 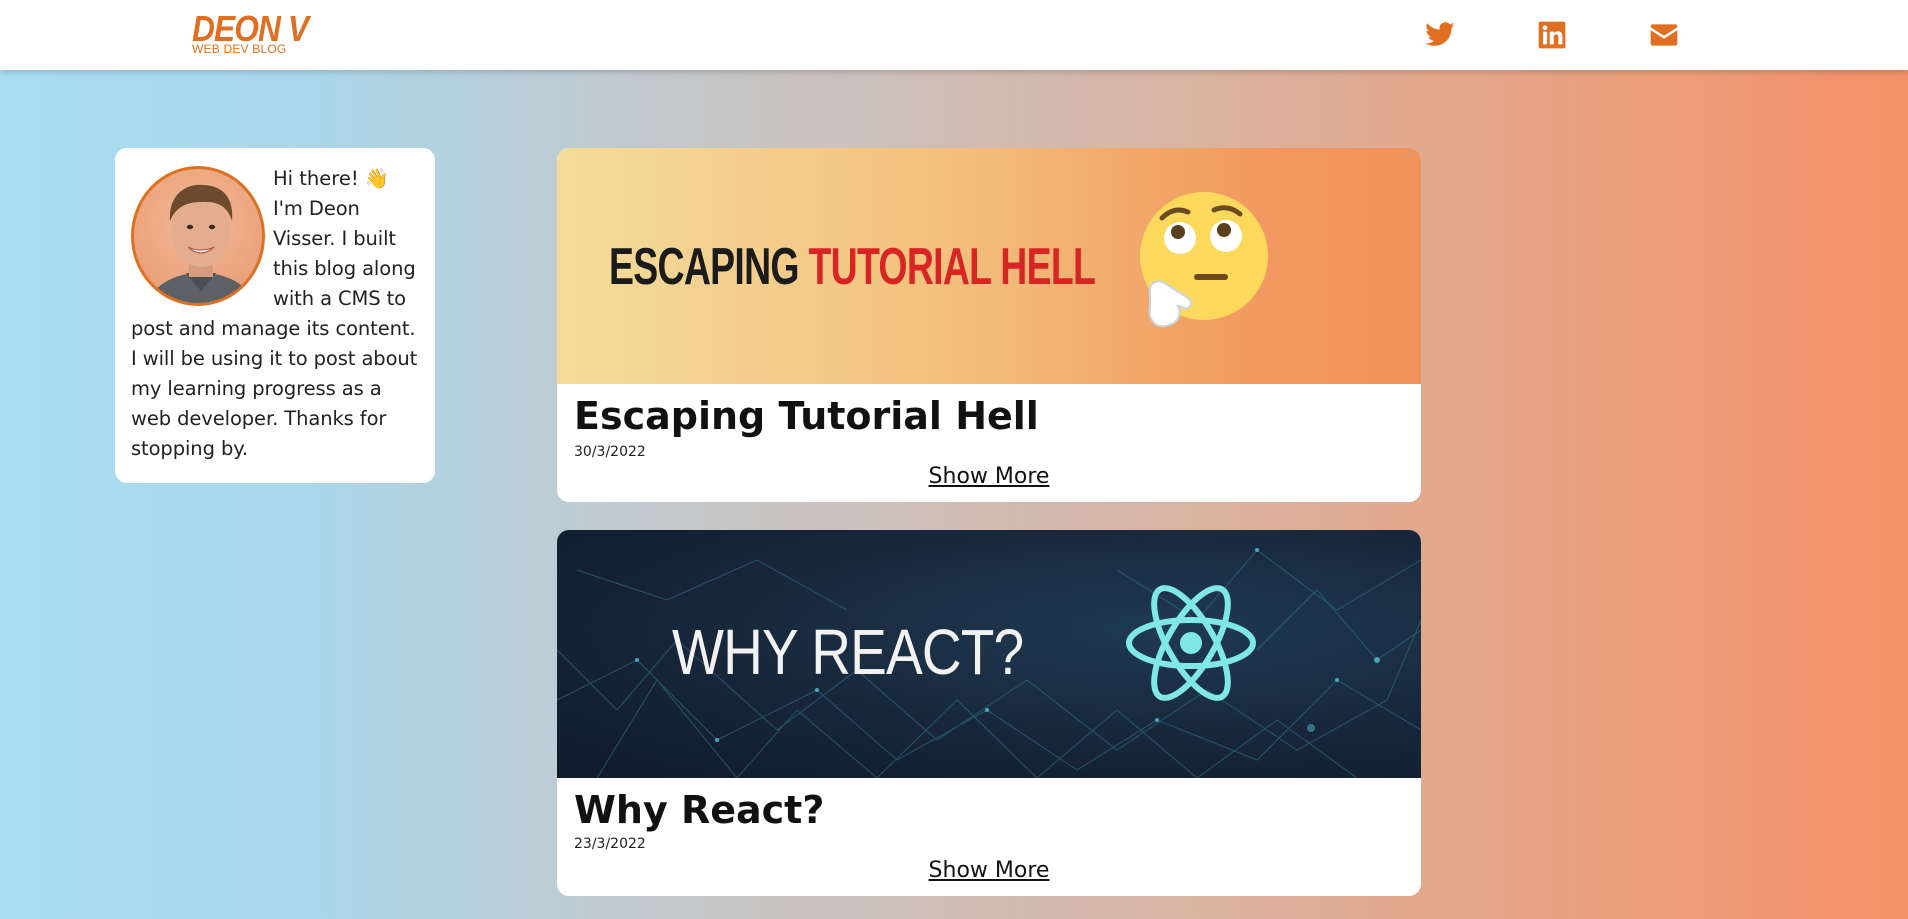 I want to click on email-icon, so click(x=1664, y=35).